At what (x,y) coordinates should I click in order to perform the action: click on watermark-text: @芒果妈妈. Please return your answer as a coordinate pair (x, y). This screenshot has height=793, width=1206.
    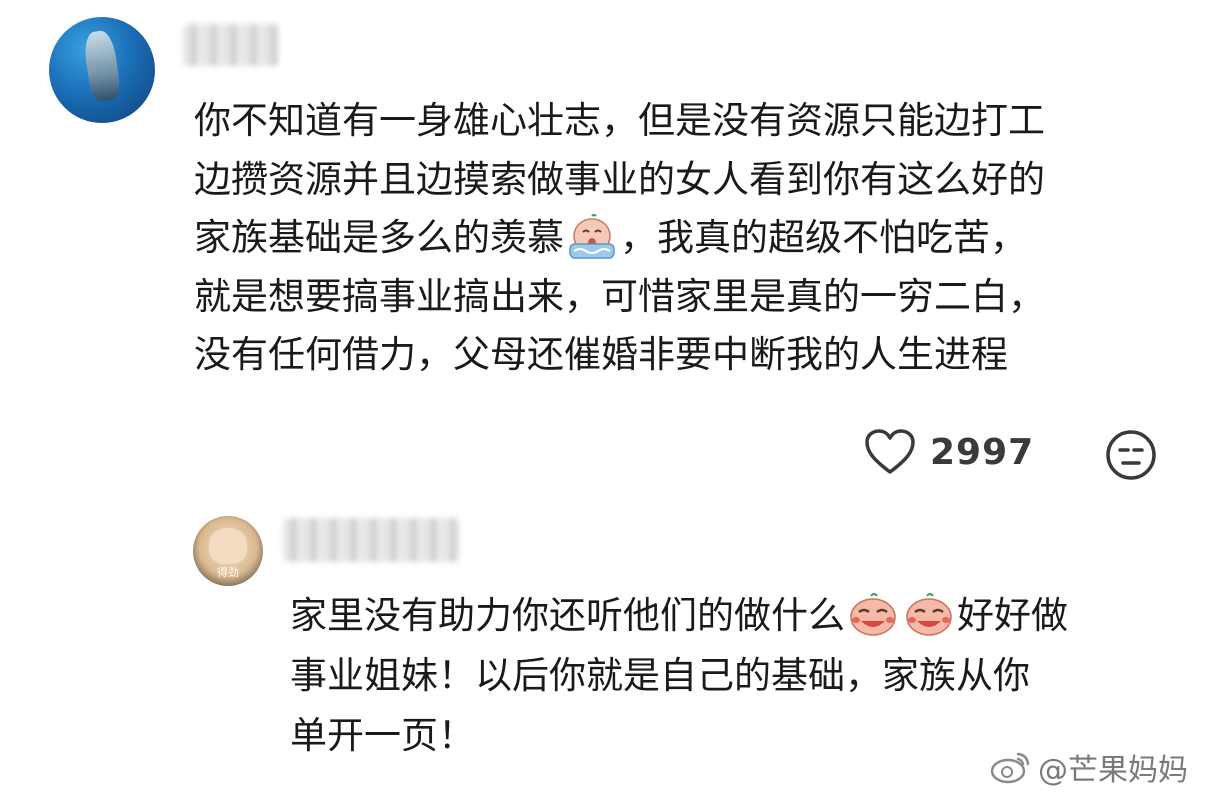
    Looking at the image, I should click on (1113, 770).